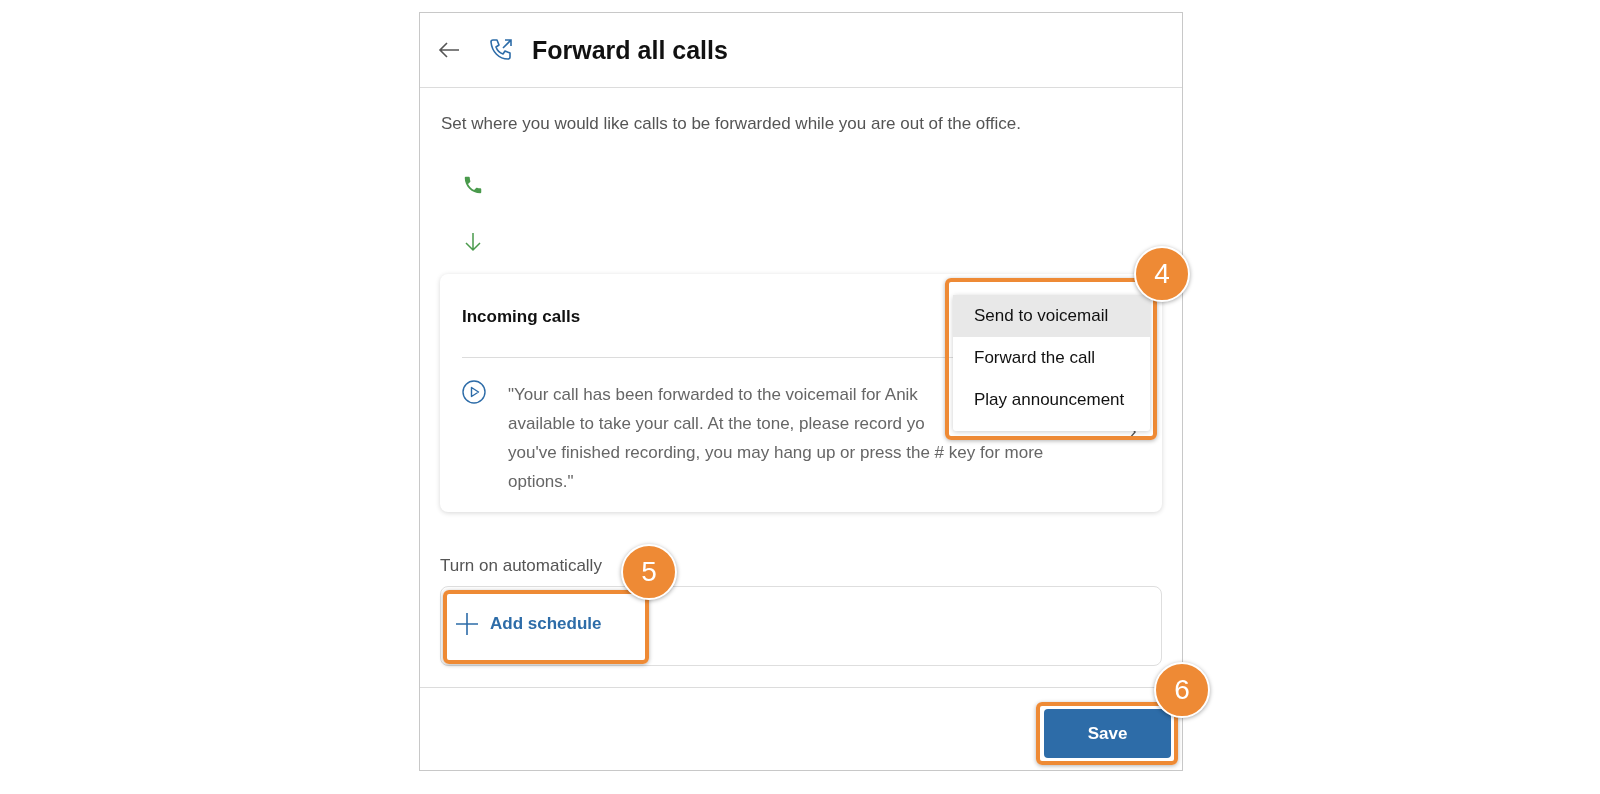  Describe the element at coordinates (541, 482) in the screenshot. I see `announcement-text-line: options."` at that location.